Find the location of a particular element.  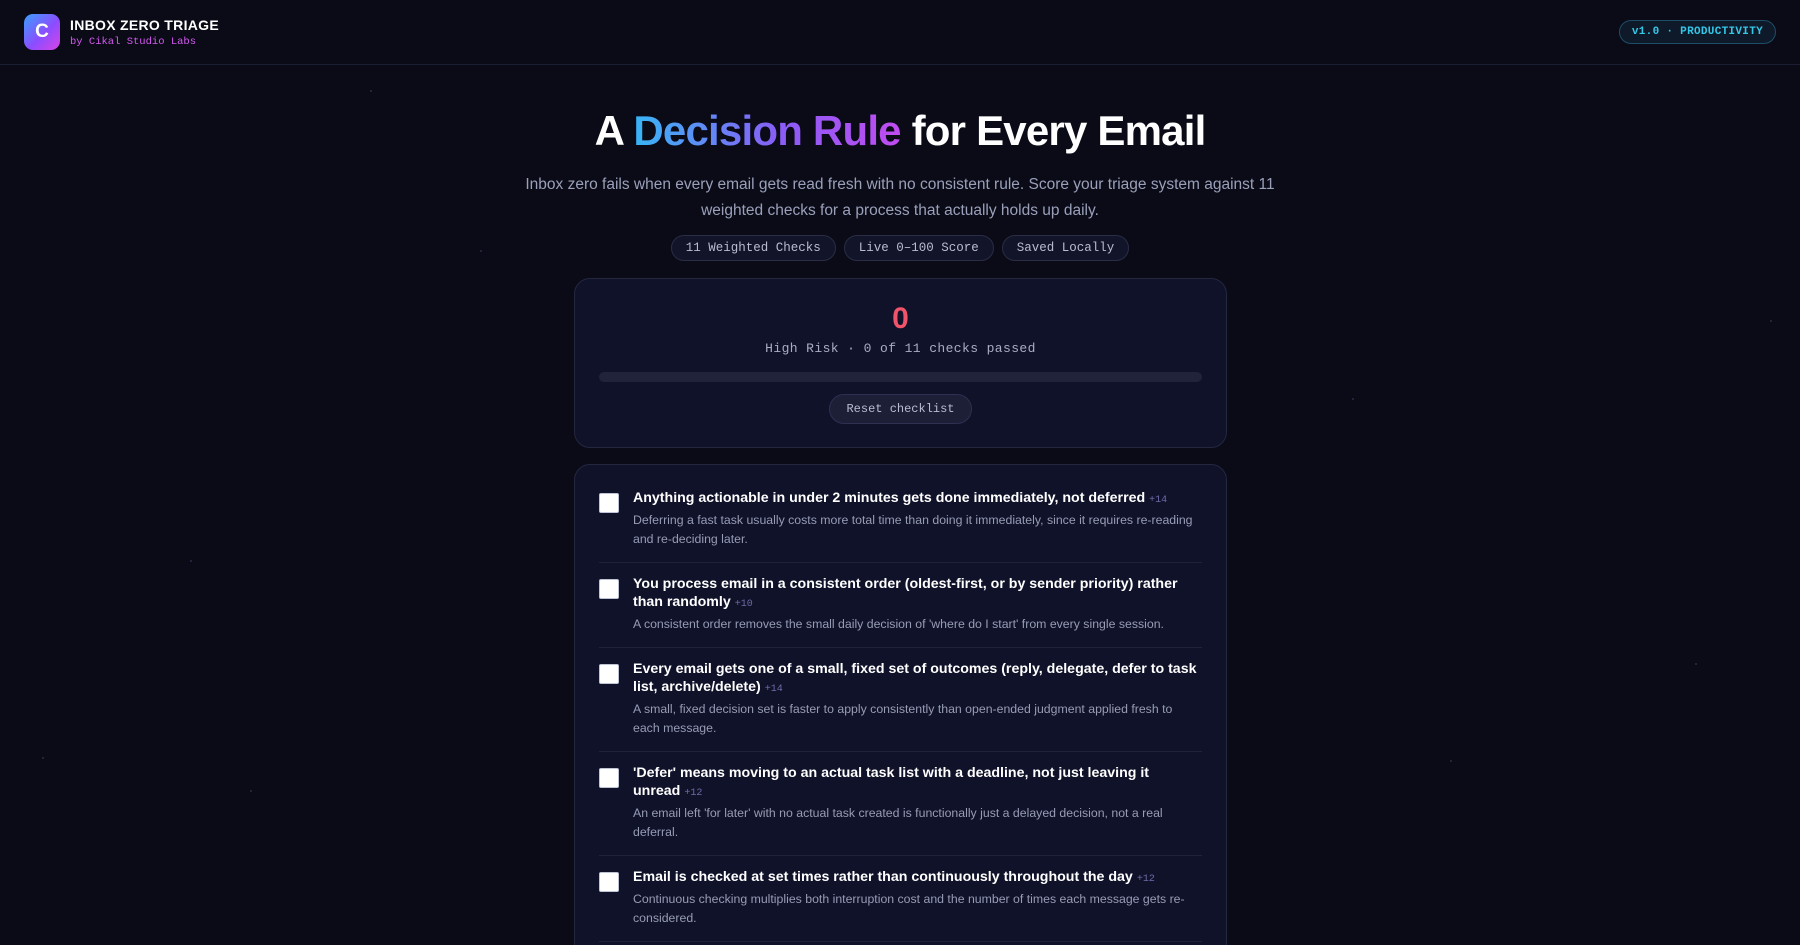

reset-checklist-button: Reset checklist is located at coordinates (900, 409).